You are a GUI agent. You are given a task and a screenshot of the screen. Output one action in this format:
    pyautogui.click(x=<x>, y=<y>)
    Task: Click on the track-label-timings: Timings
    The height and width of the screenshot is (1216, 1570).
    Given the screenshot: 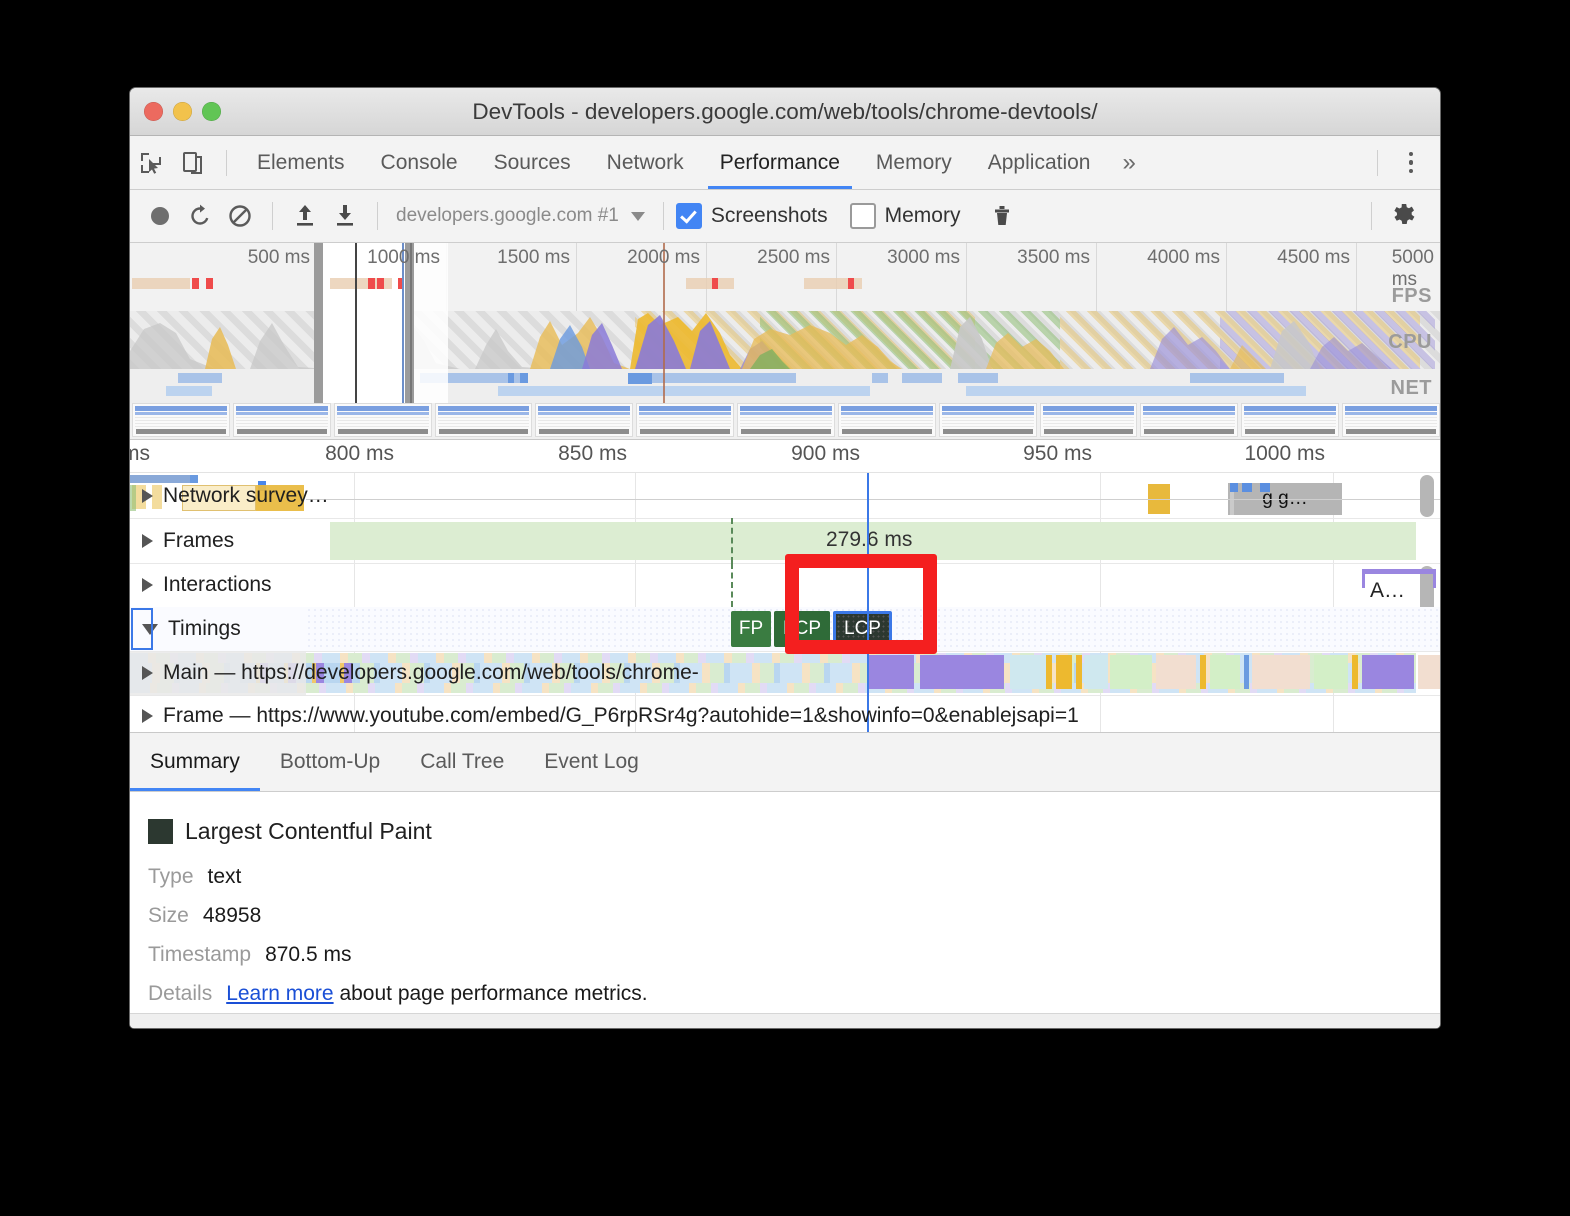 What is the action you would take?
    pyautogui.click(x=204, y=628)
    